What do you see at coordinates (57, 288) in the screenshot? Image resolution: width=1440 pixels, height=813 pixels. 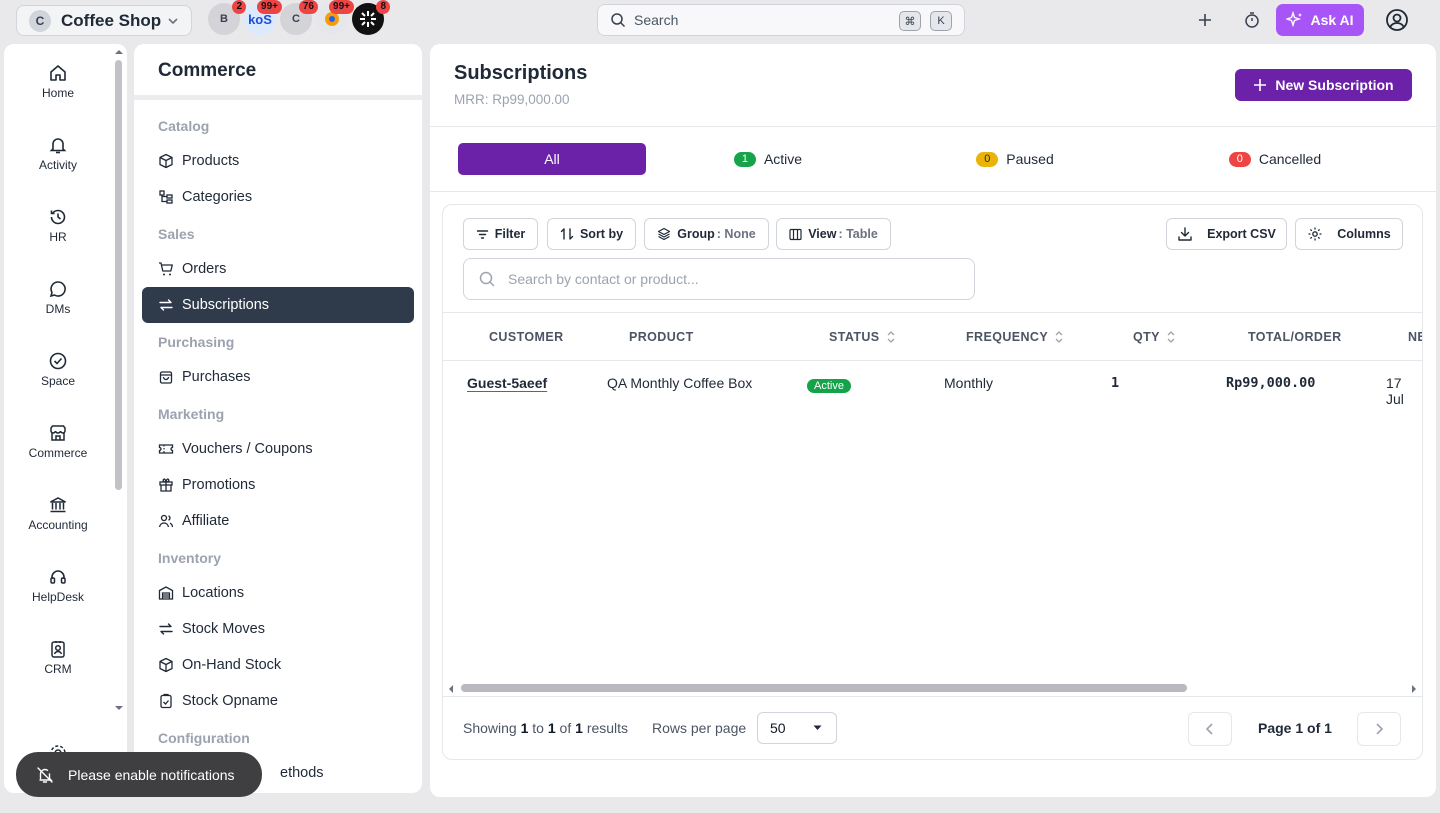 I see `chat-icon` at bounding box center [57, 288].